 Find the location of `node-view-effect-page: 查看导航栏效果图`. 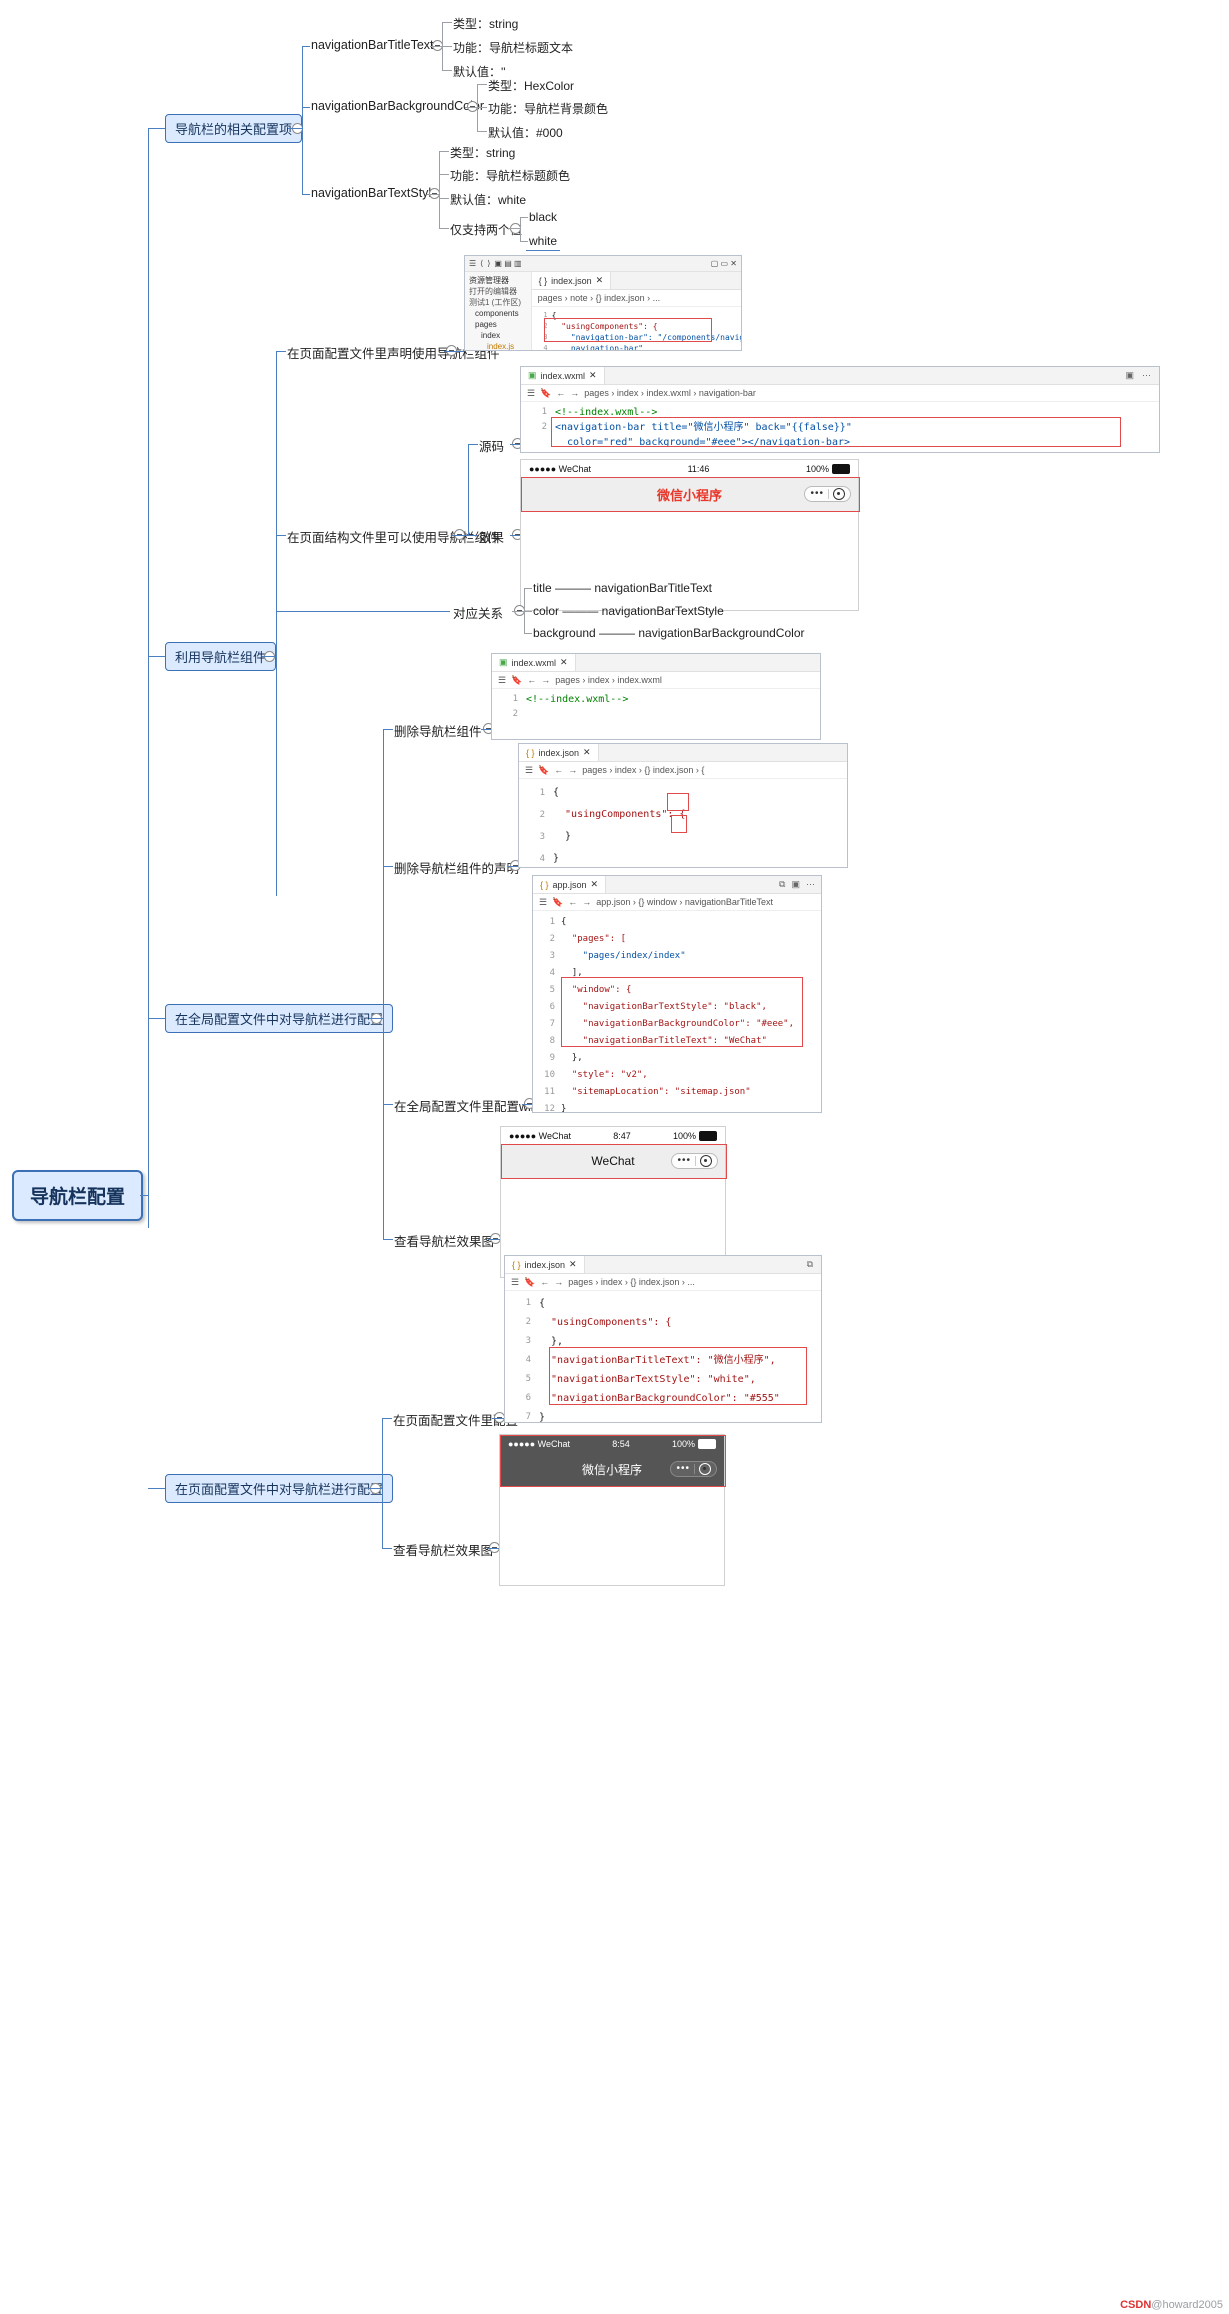

node-view-effect-page: 查看导航栏效果图 is located at coordinates (443, 1549).